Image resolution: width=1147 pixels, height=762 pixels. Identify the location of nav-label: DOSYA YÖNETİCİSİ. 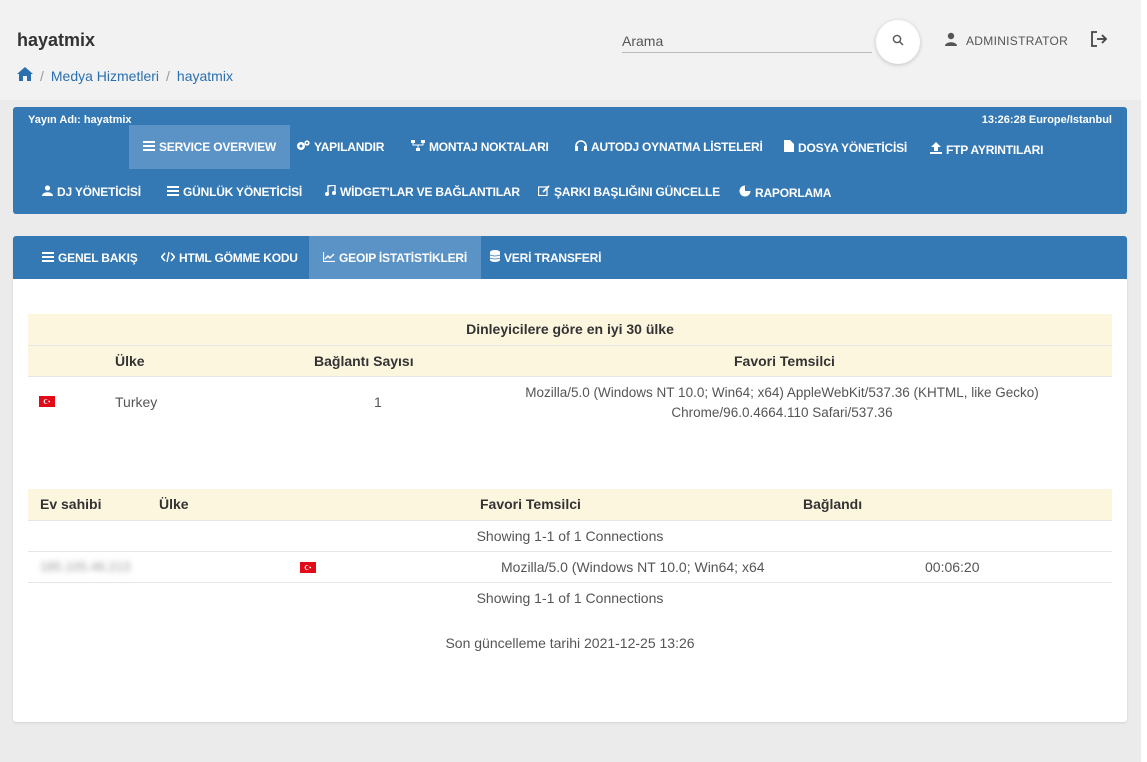
(853, 147).